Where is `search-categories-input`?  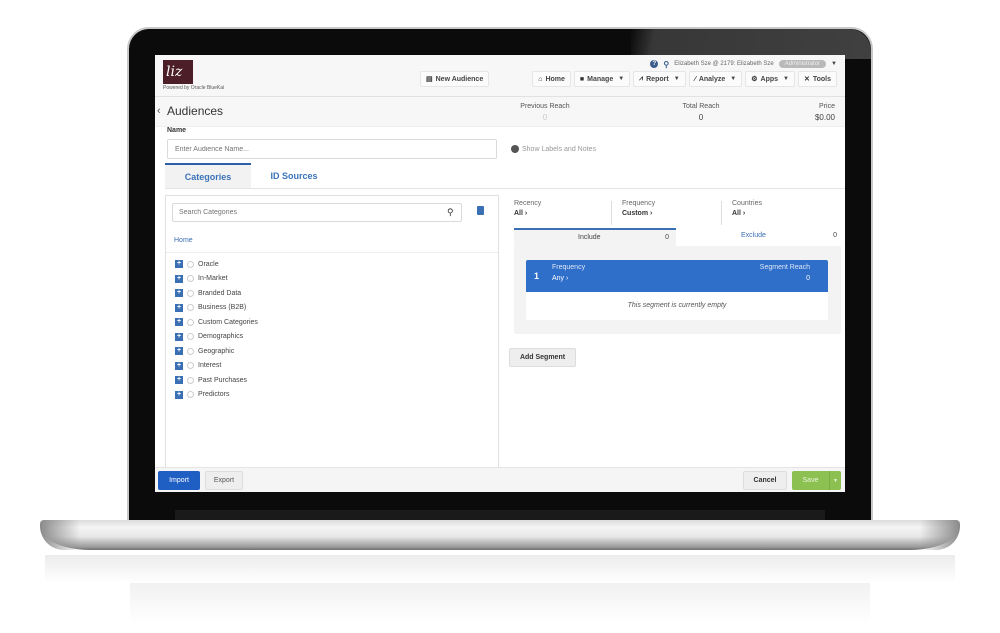 search-categories-input is located at coordinates (317, 212).